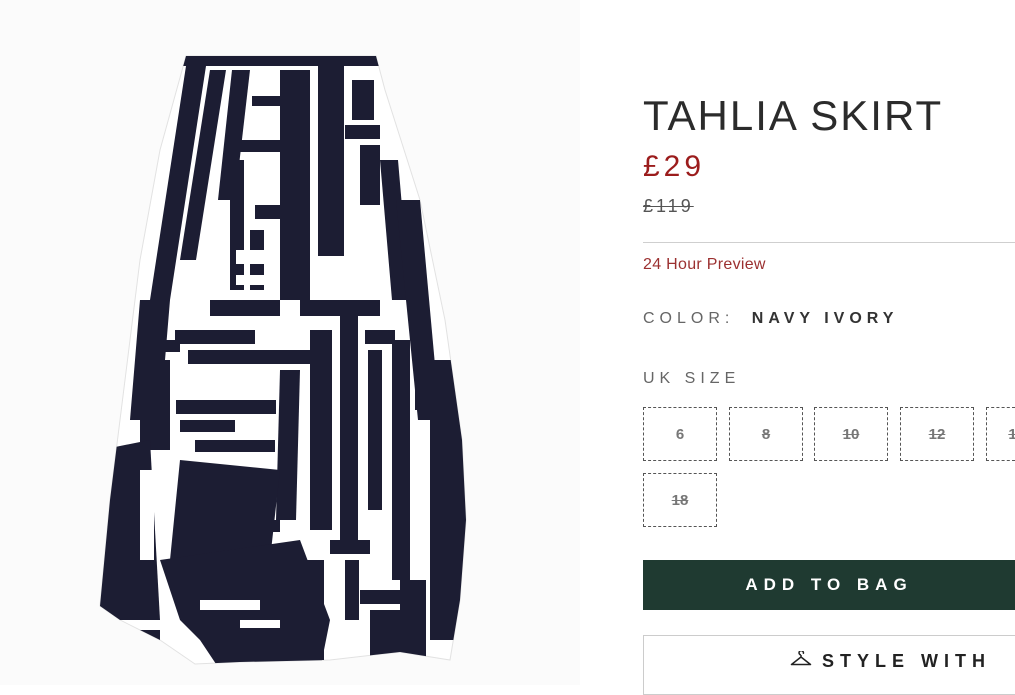 Image resolution: width=1015 pixels, height=695 pixels. Describe the element at coordinates (825, 318) in the screenshot. I see `color-value: NAVY IVORY` at that location.